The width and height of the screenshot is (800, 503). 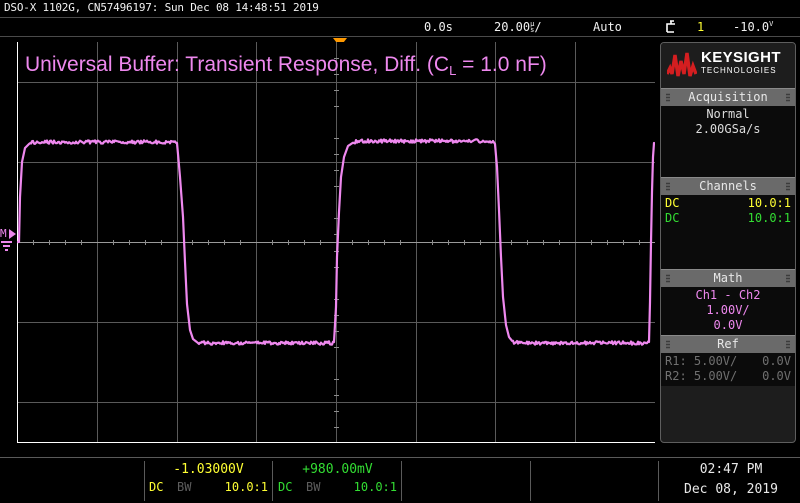 I want to click on section-title: Math, so click(x=728, y=278).